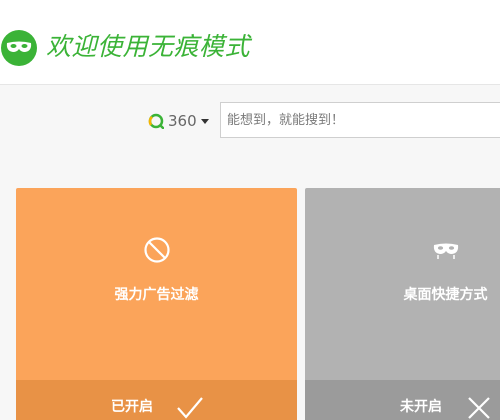 This screenshot has height=420, width=500. What do you see at coordinates (156, 400) in the screenshot?
I see `card-status-bar: 已开启` at bounding box center [156, 400].